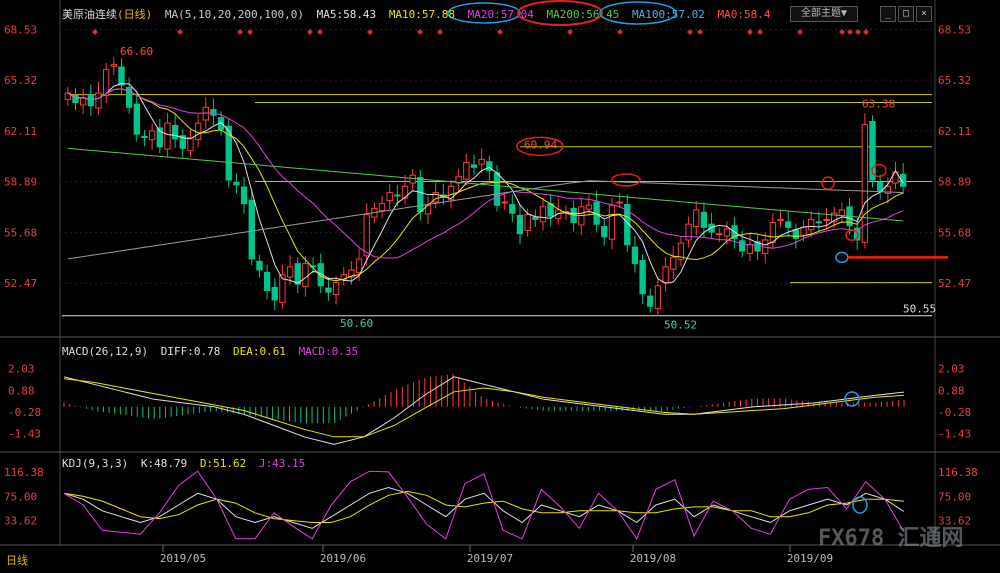 This screenshot has width=1000, height=573. Describe the element at coordinates (924, 14) in the screenshot. I see `close-icon: ×` at that location.